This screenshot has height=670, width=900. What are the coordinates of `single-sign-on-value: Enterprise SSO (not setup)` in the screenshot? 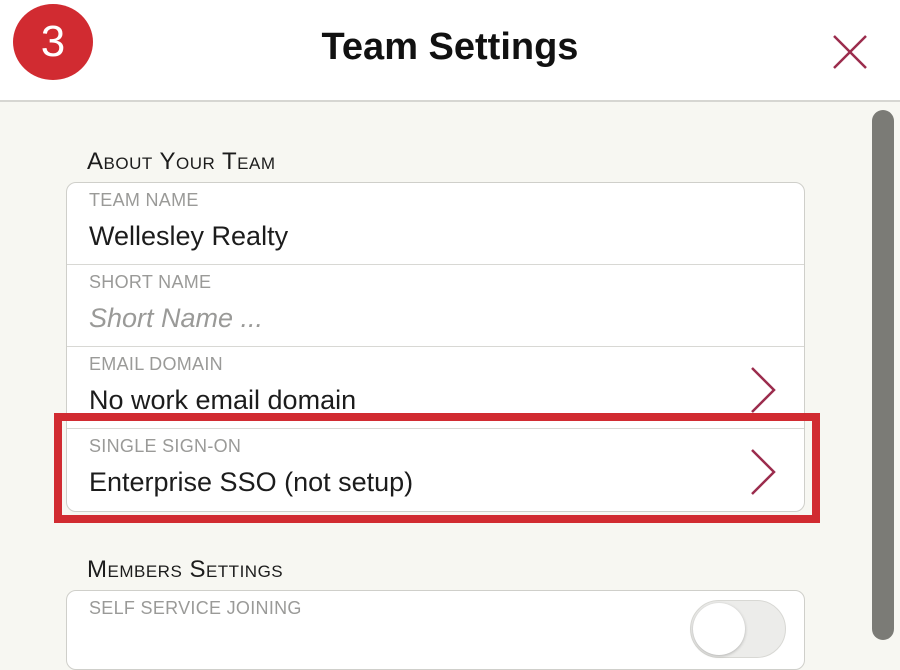 It's located at (251, 482).